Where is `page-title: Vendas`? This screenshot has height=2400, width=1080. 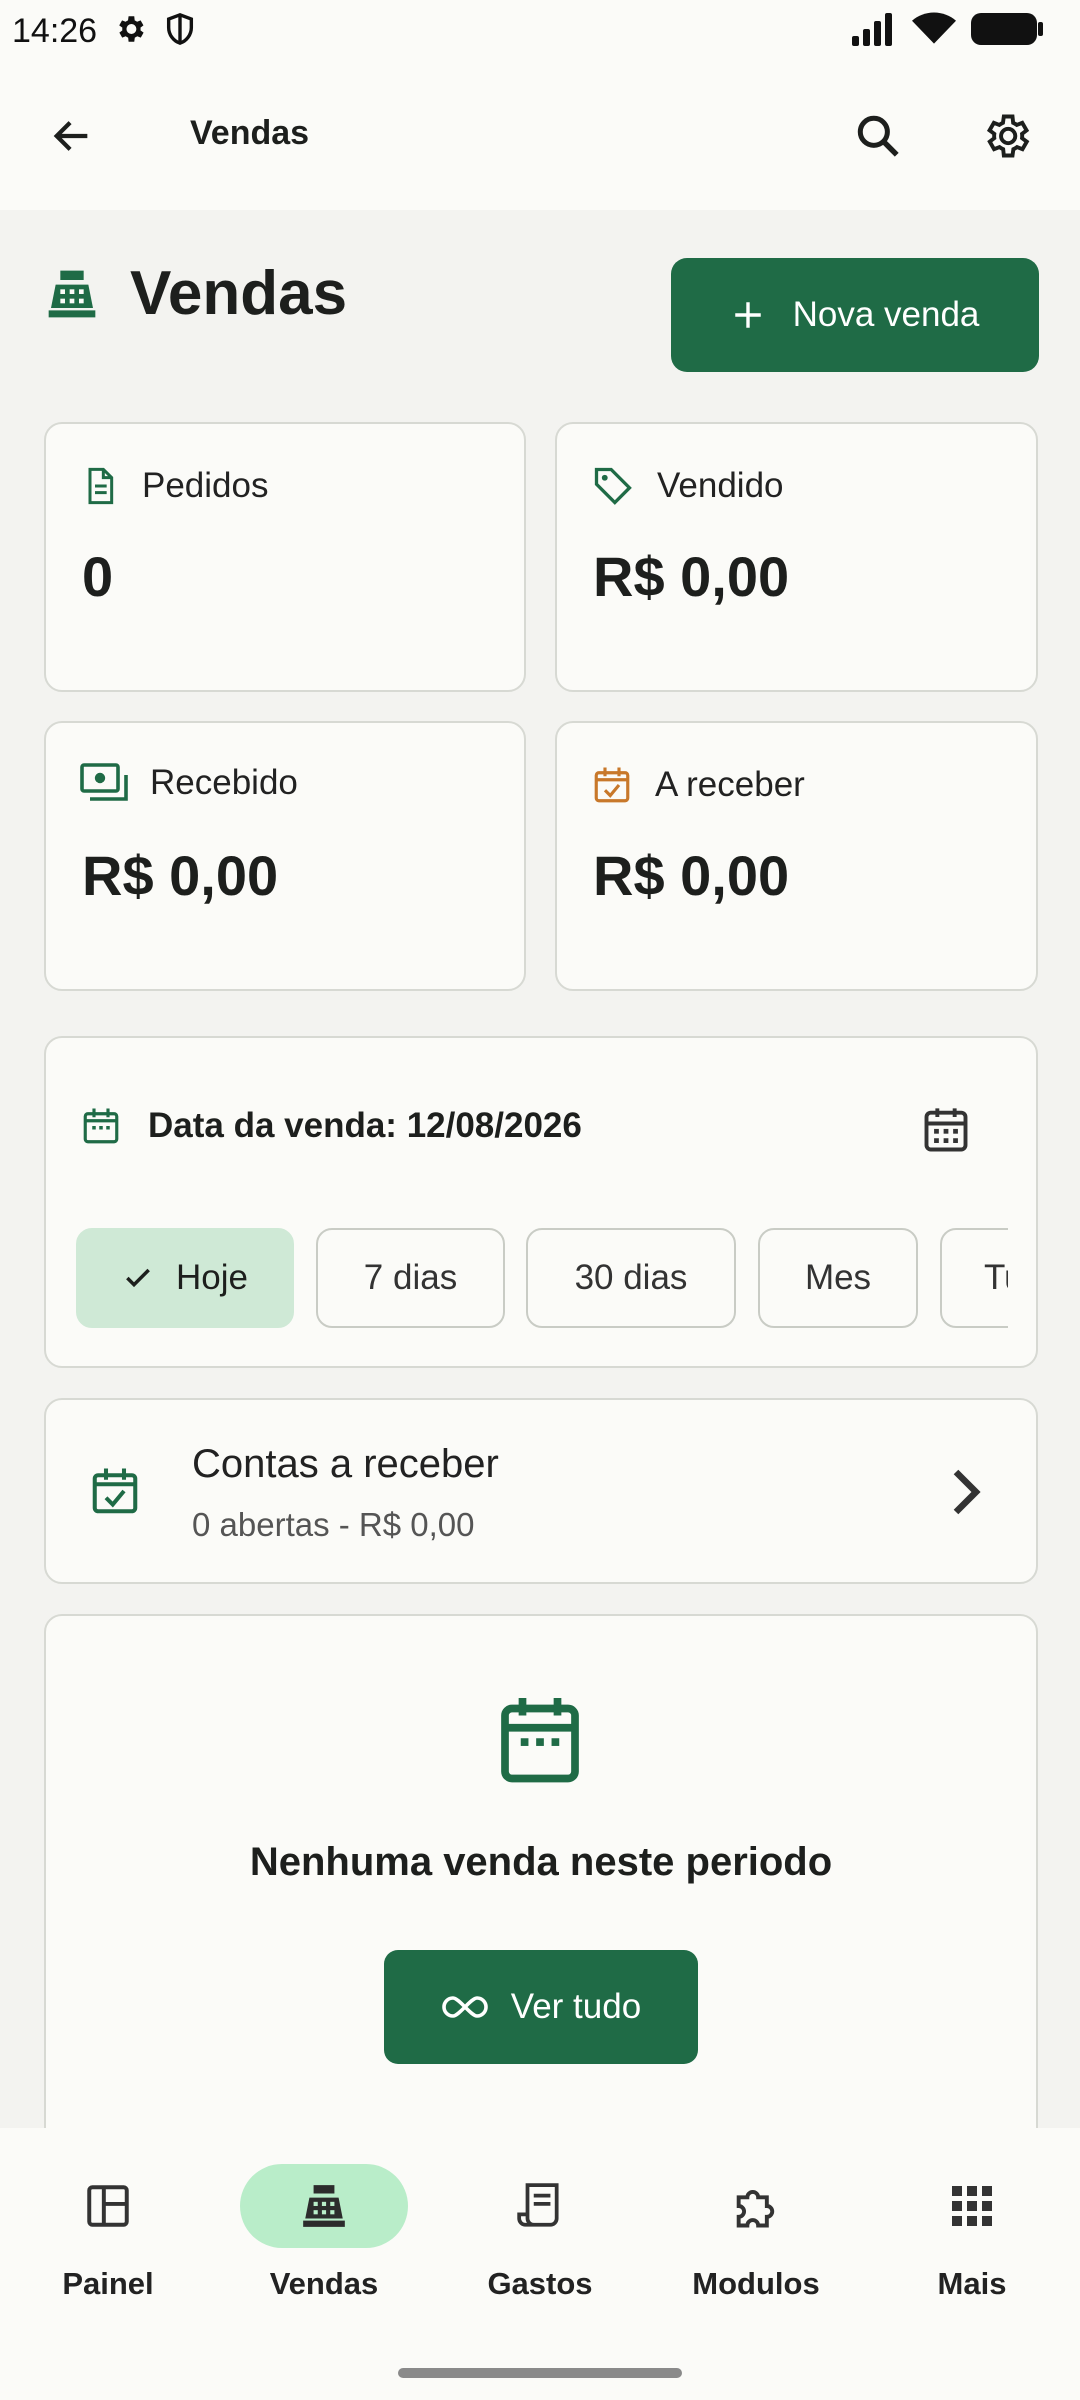
page-title: Vendas is located at coordinates (239, 293).